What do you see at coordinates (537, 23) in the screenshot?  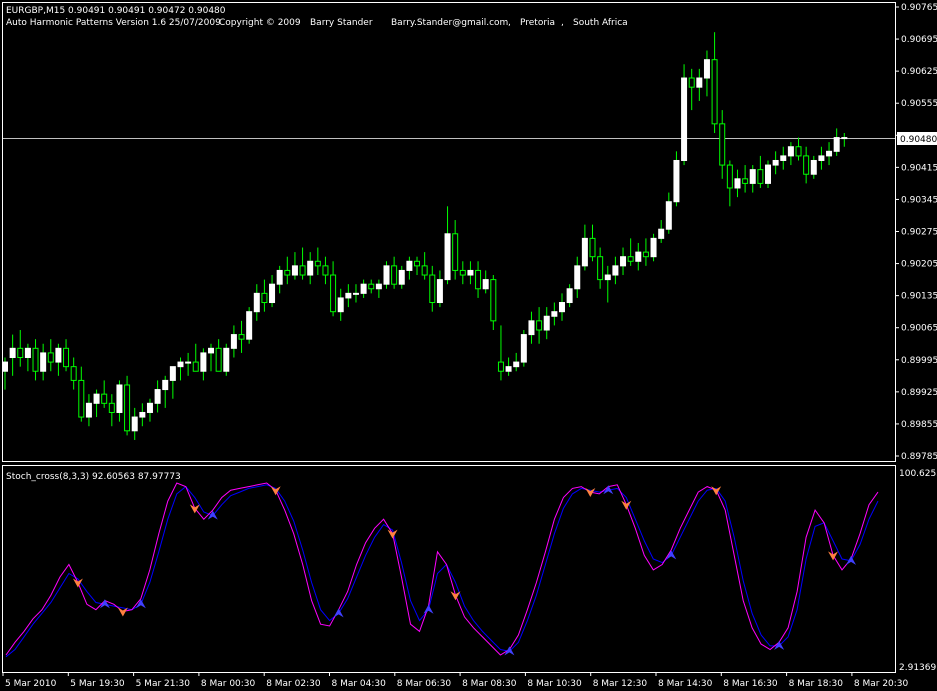 I see `city-text: Pretoria` at bounding box center [537, 23].